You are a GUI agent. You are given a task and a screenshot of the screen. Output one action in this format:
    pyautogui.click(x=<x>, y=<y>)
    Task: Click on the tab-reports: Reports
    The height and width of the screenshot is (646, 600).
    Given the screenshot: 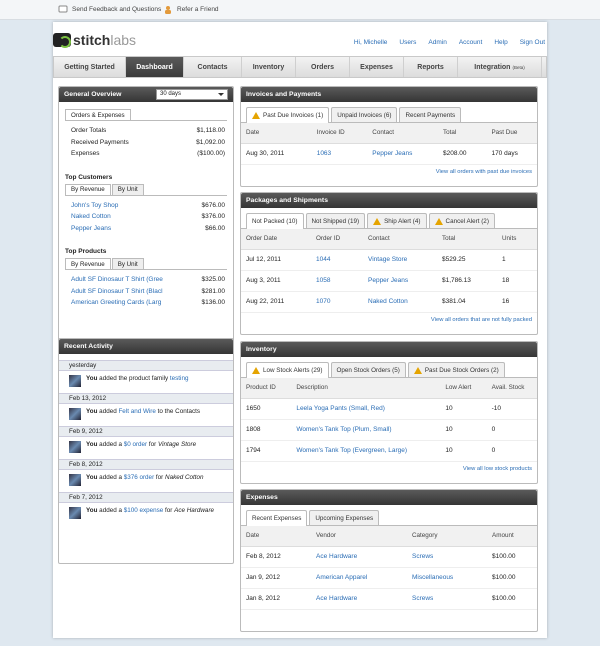 What is the action you would take?
    pyautogui.click(x=431, y=67)
    